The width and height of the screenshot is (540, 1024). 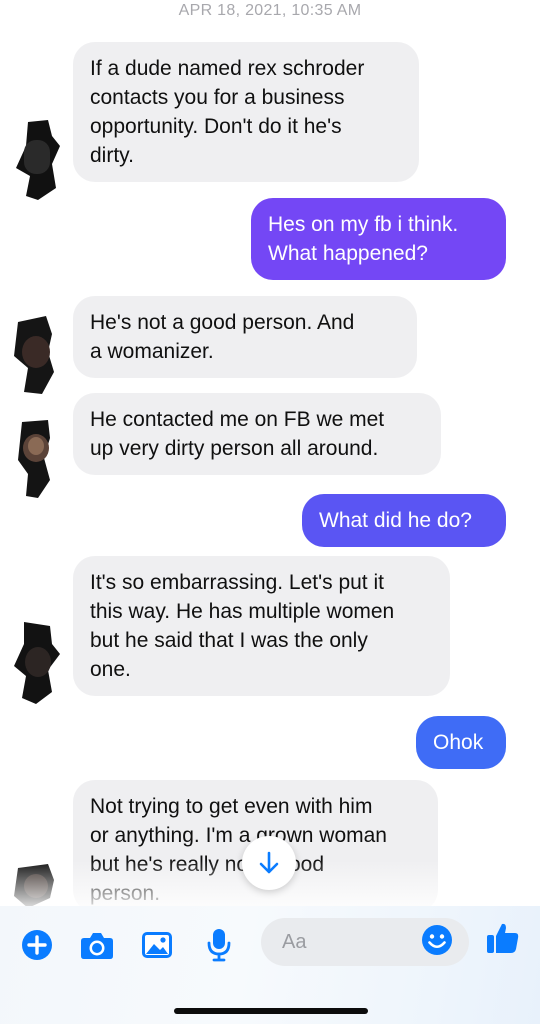 I want to click on message-bubble-outgoing: What did he do?, so click(x=404, y=520).